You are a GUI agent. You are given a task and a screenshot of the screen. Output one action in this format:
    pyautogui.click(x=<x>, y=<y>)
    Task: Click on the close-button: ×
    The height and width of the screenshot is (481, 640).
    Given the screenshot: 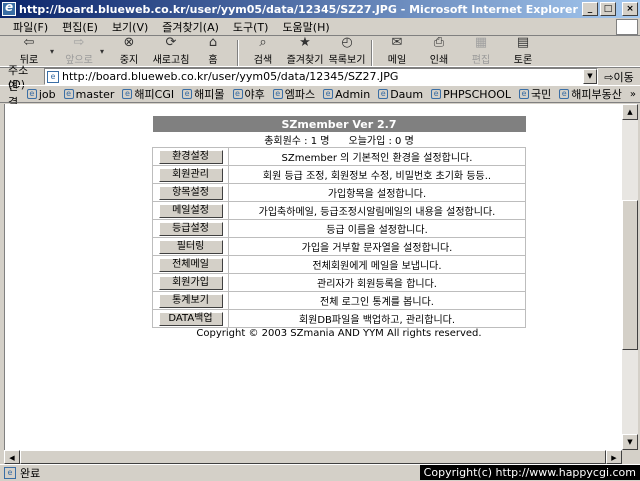 What is the action you would take?
    pyautogui.click(x=630, y=9)
    